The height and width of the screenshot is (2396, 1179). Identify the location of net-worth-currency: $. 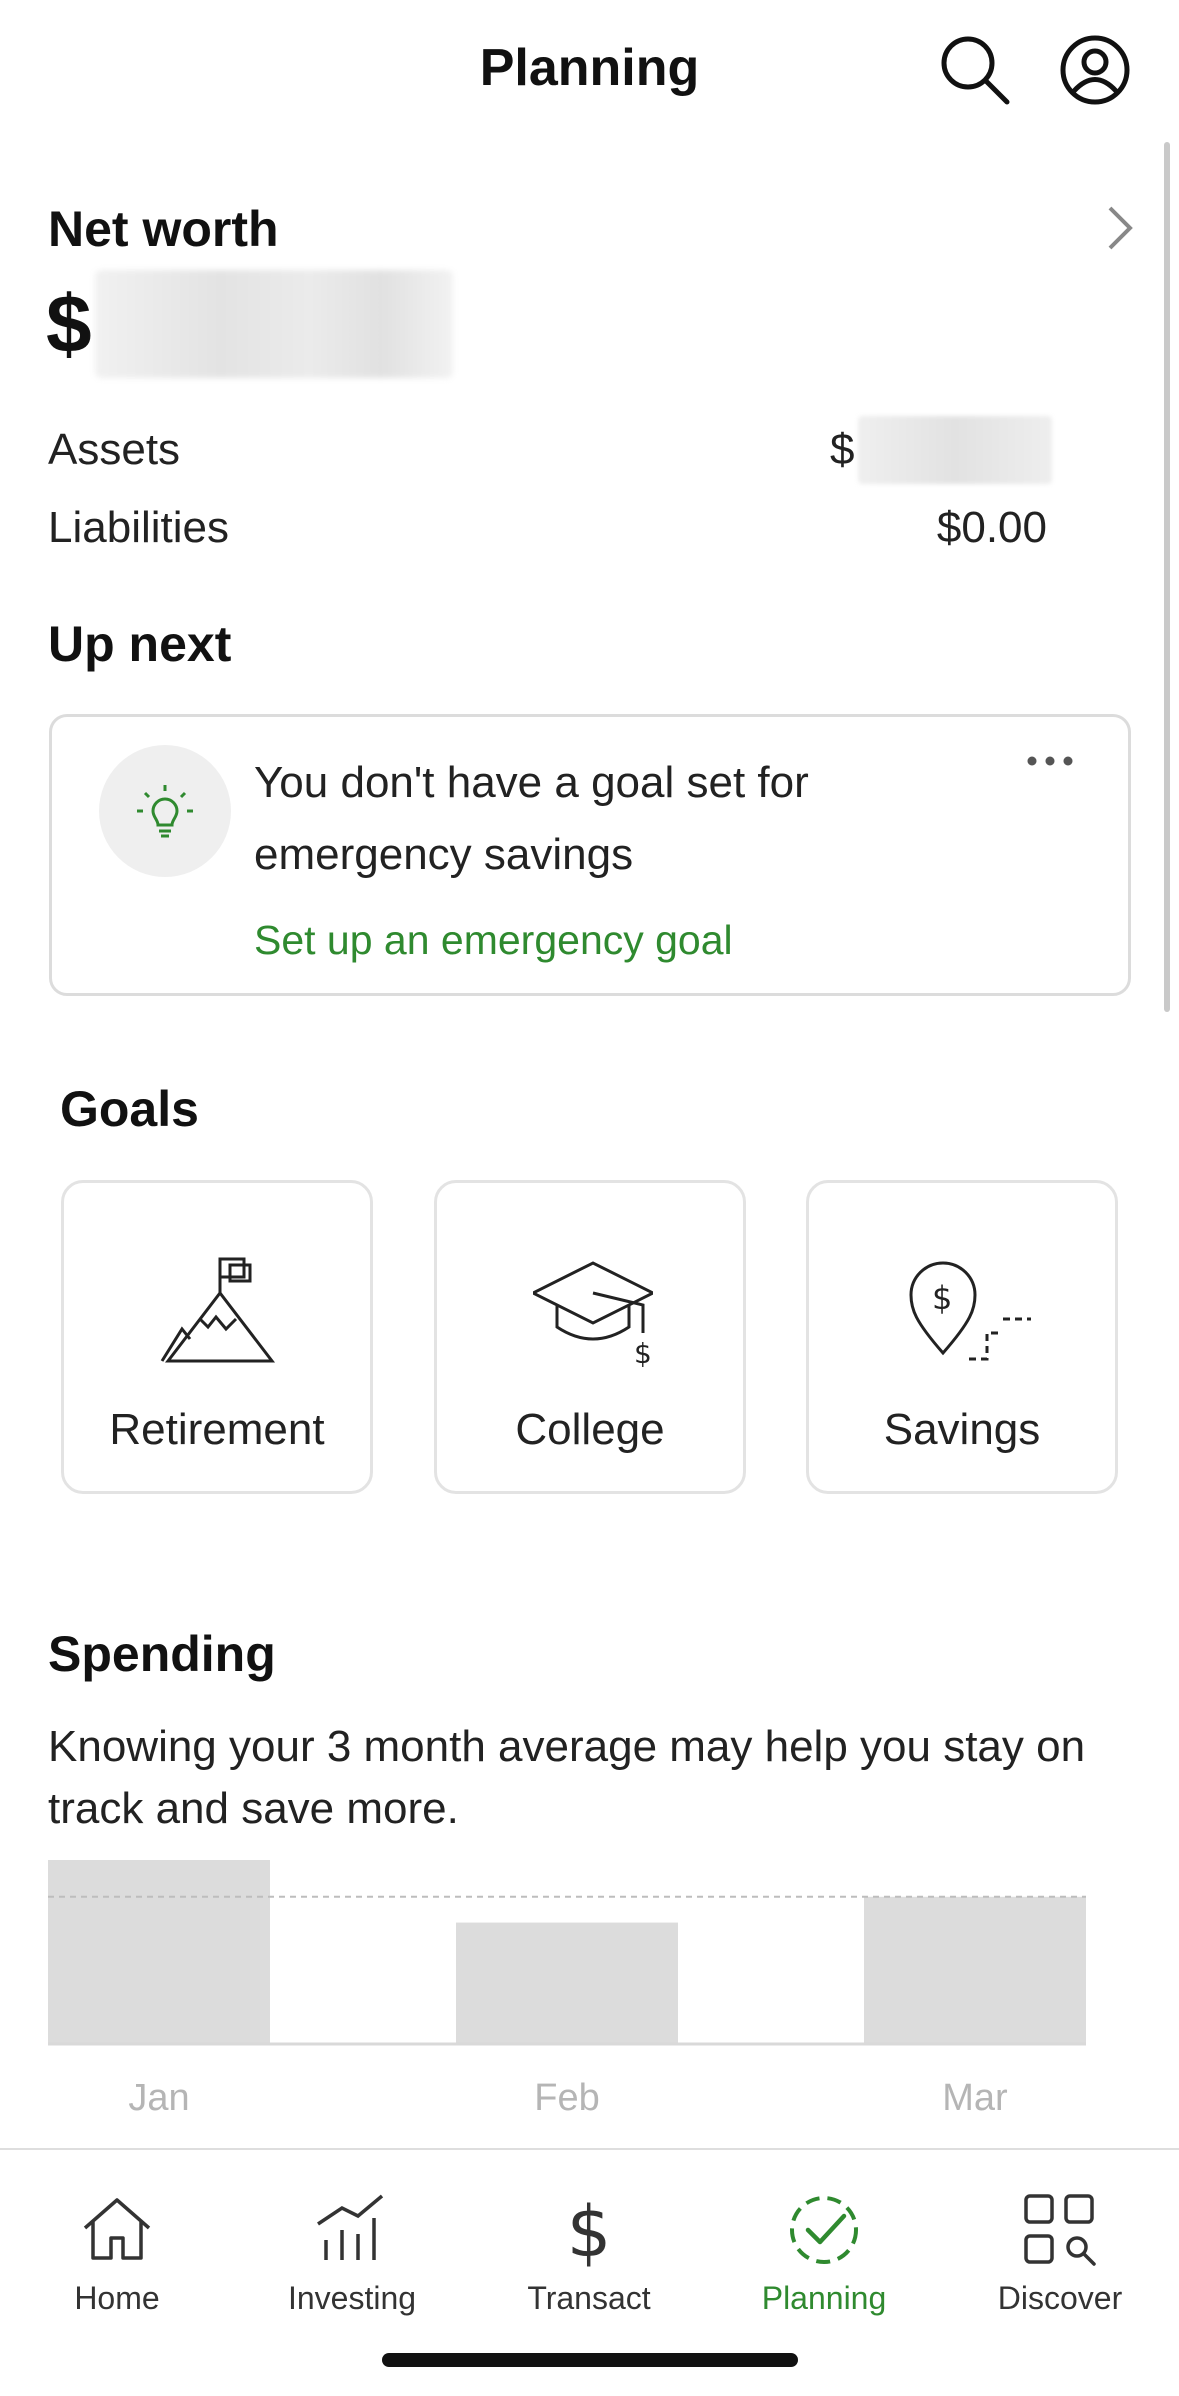
(69, 324).